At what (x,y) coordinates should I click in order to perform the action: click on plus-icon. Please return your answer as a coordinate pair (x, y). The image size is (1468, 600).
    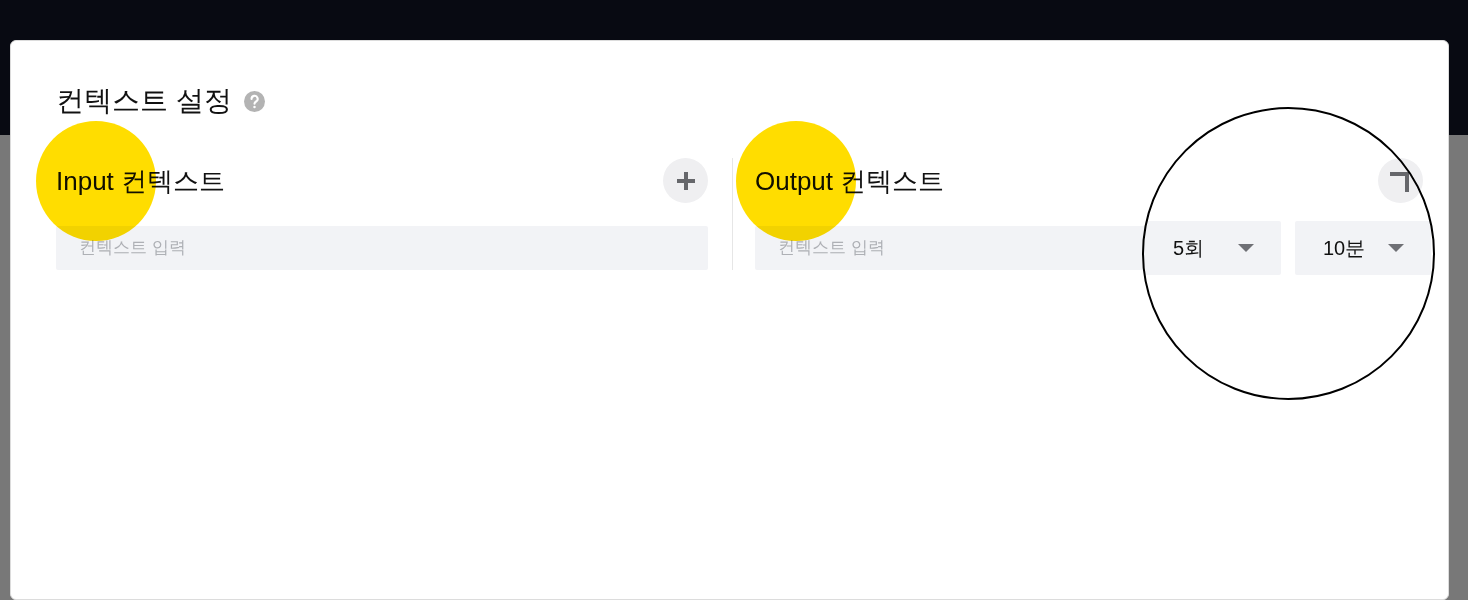
    Looking at the image, I should click on (685, 180).